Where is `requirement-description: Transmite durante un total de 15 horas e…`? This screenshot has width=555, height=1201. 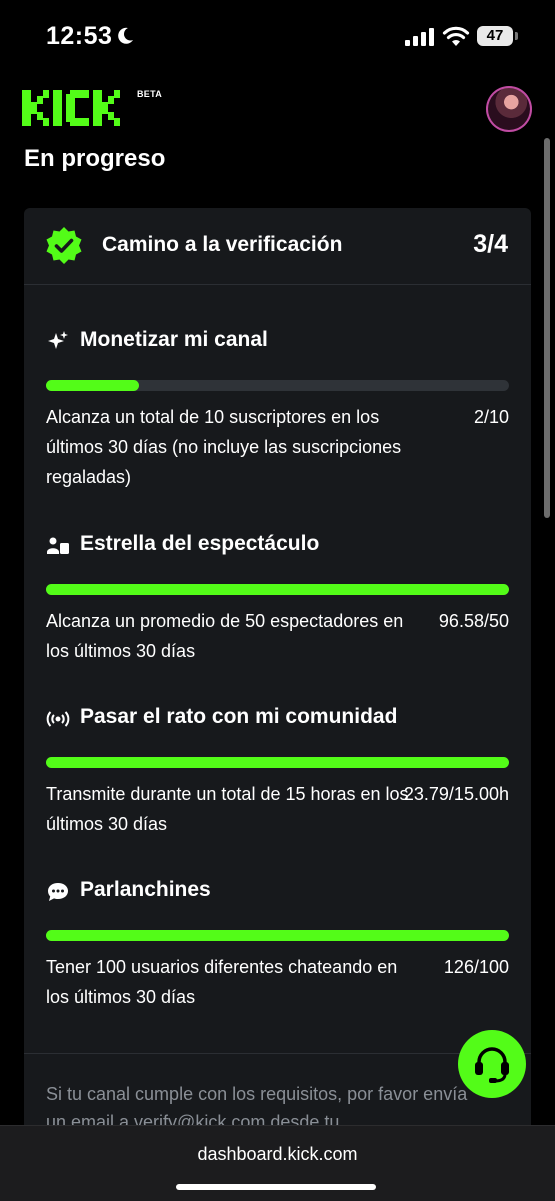 requirement-description: Transmite durante un total de 15 horas e… is located at coordinates (227, 809).